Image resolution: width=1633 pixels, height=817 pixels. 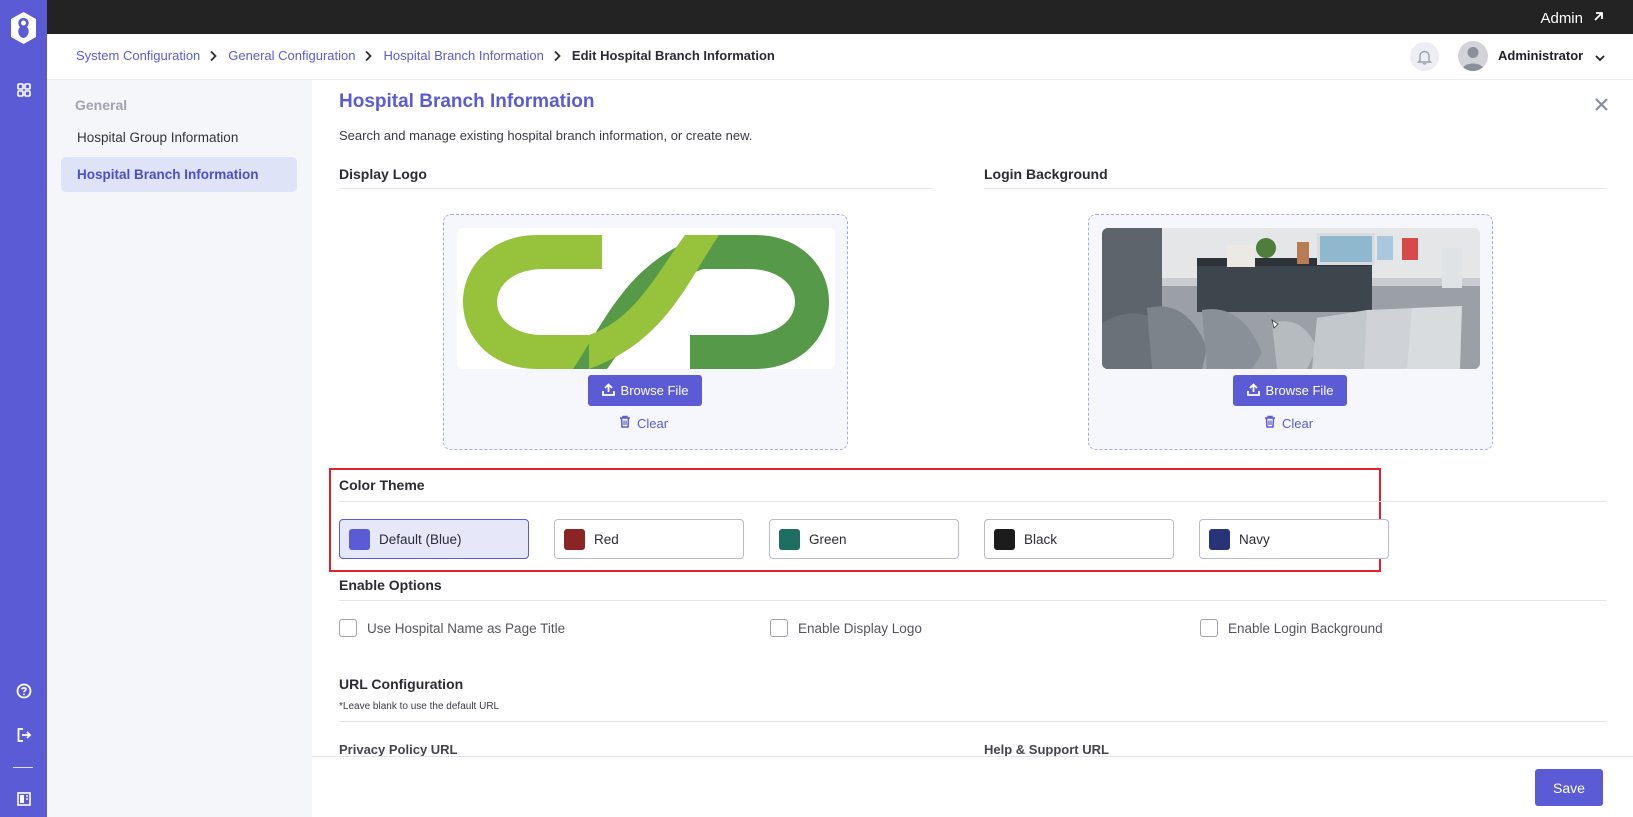 I want to click on login-background-browse-button: Browse File, so click(x=1290, y=390).